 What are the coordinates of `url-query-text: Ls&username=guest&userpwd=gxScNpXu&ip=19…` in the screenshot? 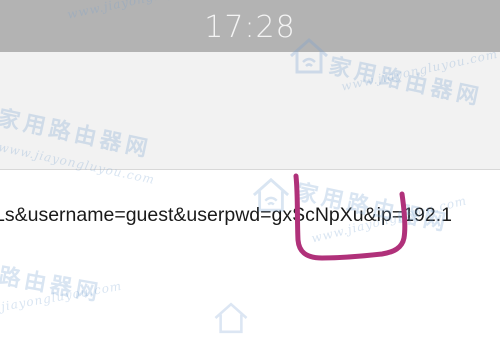 It's located at (226, 215).